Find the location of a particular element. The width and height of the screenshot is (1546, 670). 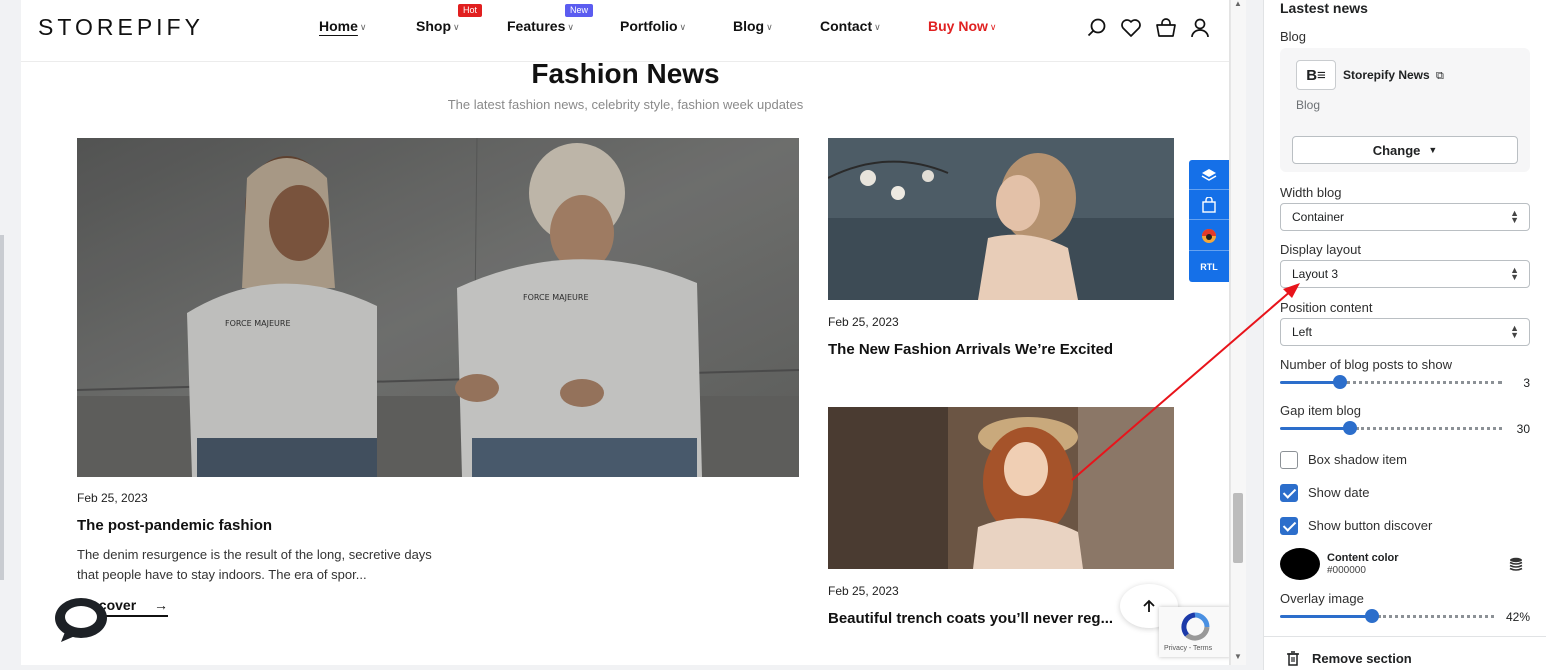

box-shadow-label: Box shadow item is located at coordinates (1357, 459).